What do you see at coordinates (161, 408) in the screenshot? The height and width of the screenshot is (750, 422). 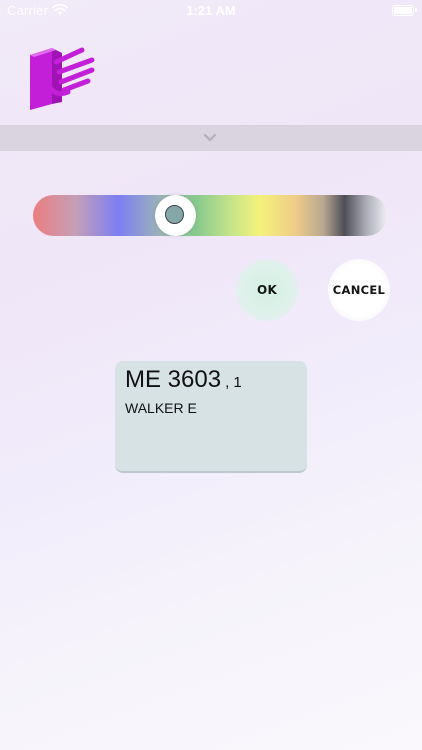 I see `card-instructor: WALKER E` at bounding box center [161, 408].